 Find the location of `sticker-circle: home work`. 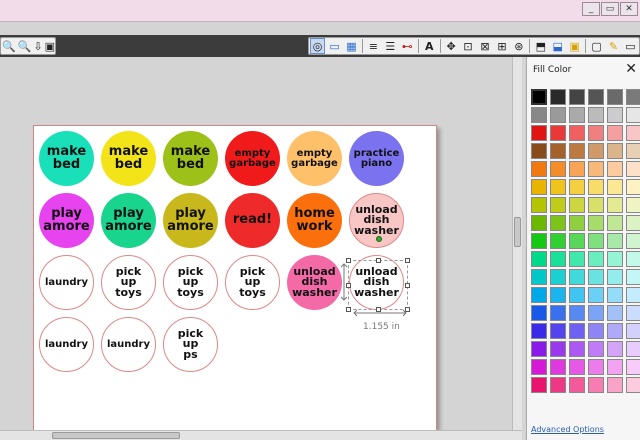

sticker-circle: home work is located at coordinates (314, 220).